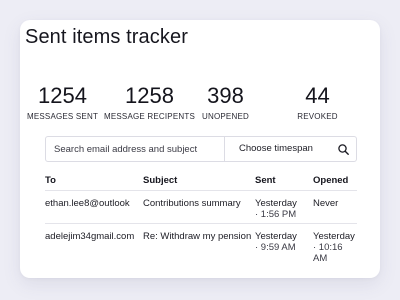 Image resolution: width=400 pixels, height=300 pixels. What do you see at coordinates (225, 116) in the screenshot?
I see `stat-label: UNOPENED` at bounding box center [225, 116].